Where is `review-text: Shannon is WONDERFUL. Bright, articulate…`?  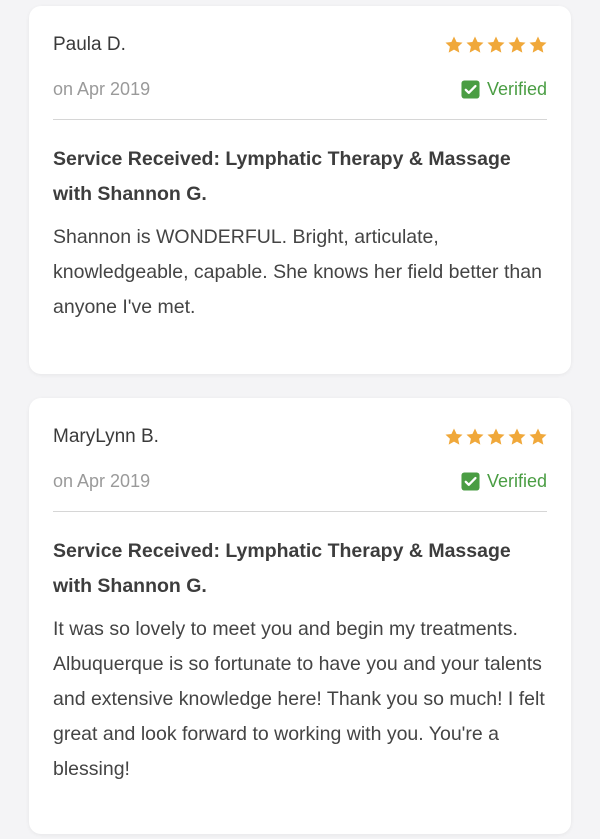 review-text: Shannon is WONDERFUL. Bright, articulate… is located at coordinates (297, 272).